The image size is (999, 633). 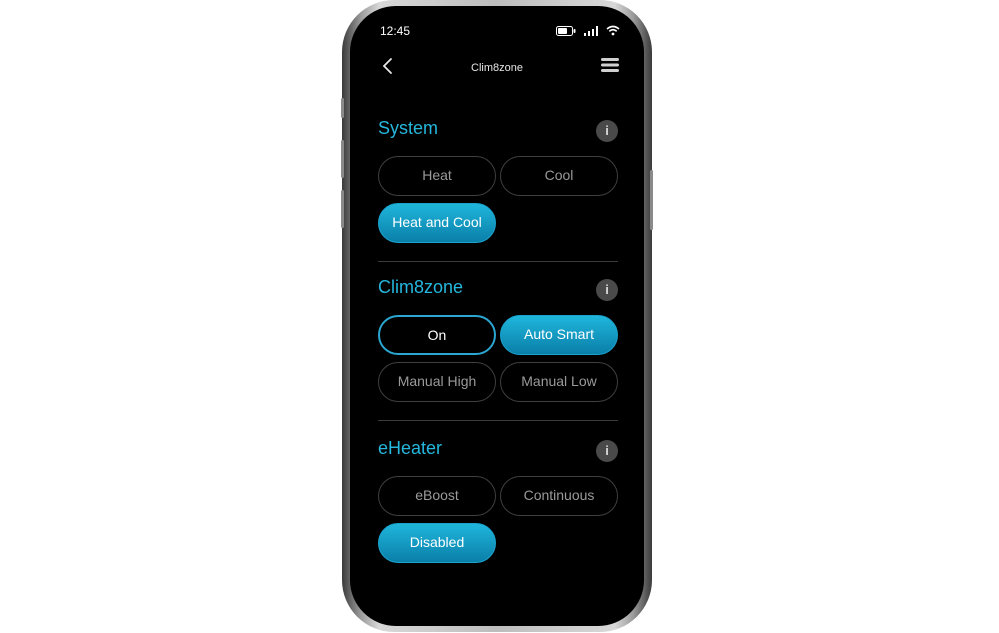 What do you see at coordinates (342, 108) in the screenshot?
I see `phone-side-button` at bounding box center [342, 108].